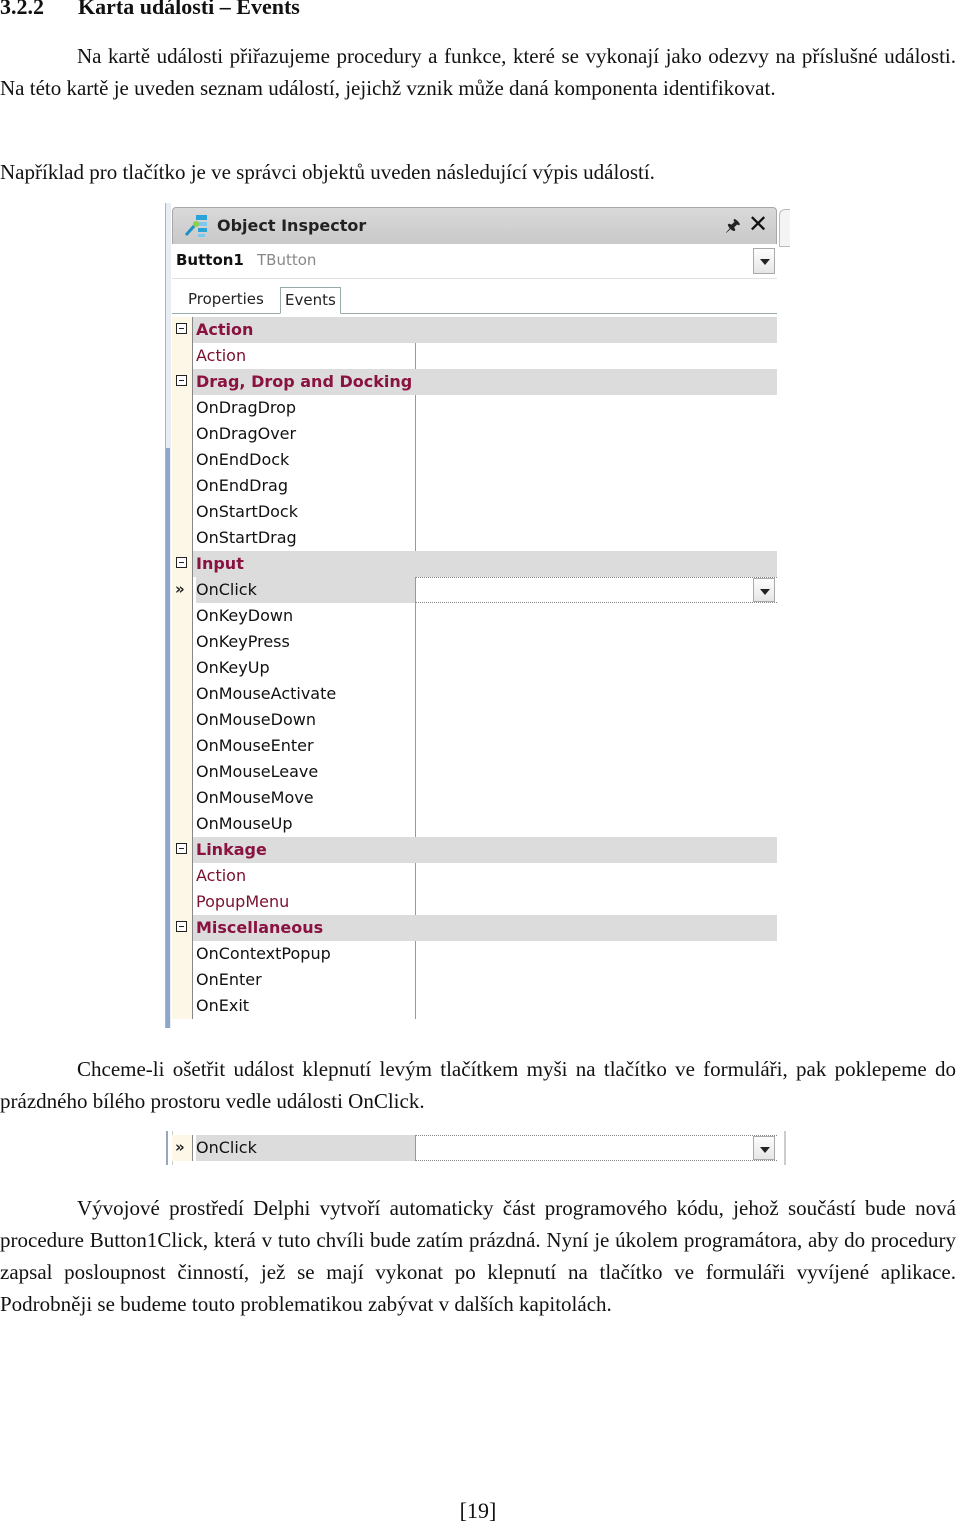 This screenshot has height=1529, width=960. I want to click on event-row: OnMouseLeave, so click(474, 772).